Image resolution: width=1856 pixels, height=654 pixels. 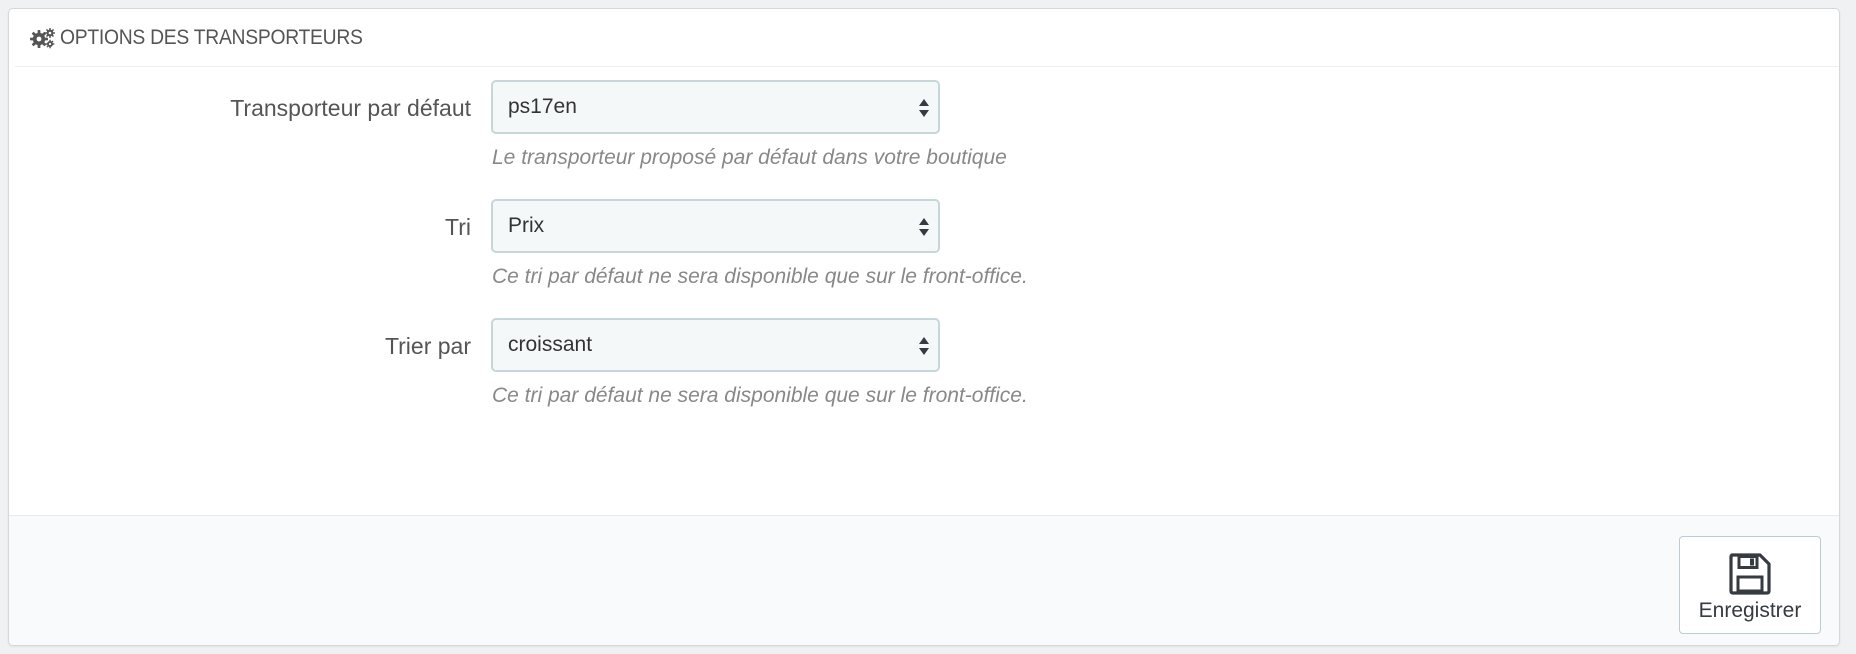 I want to click on floppy-disk-icon, so click(x=1750, y=574).